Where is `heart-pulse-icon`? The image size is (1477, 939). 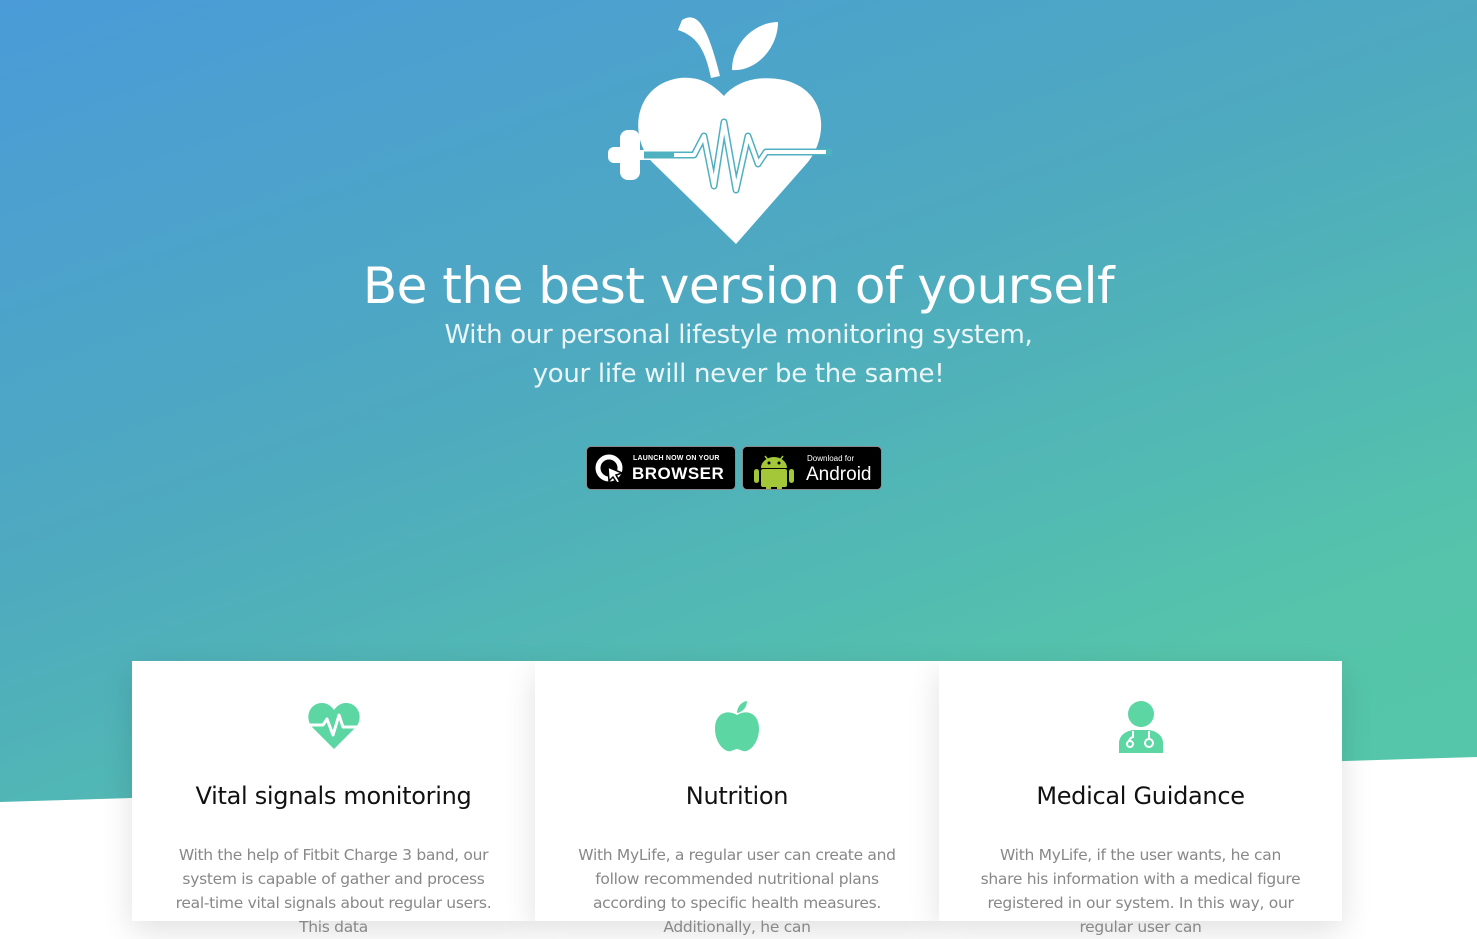
heart-pulse-icon is located at coordinates (333, 726).